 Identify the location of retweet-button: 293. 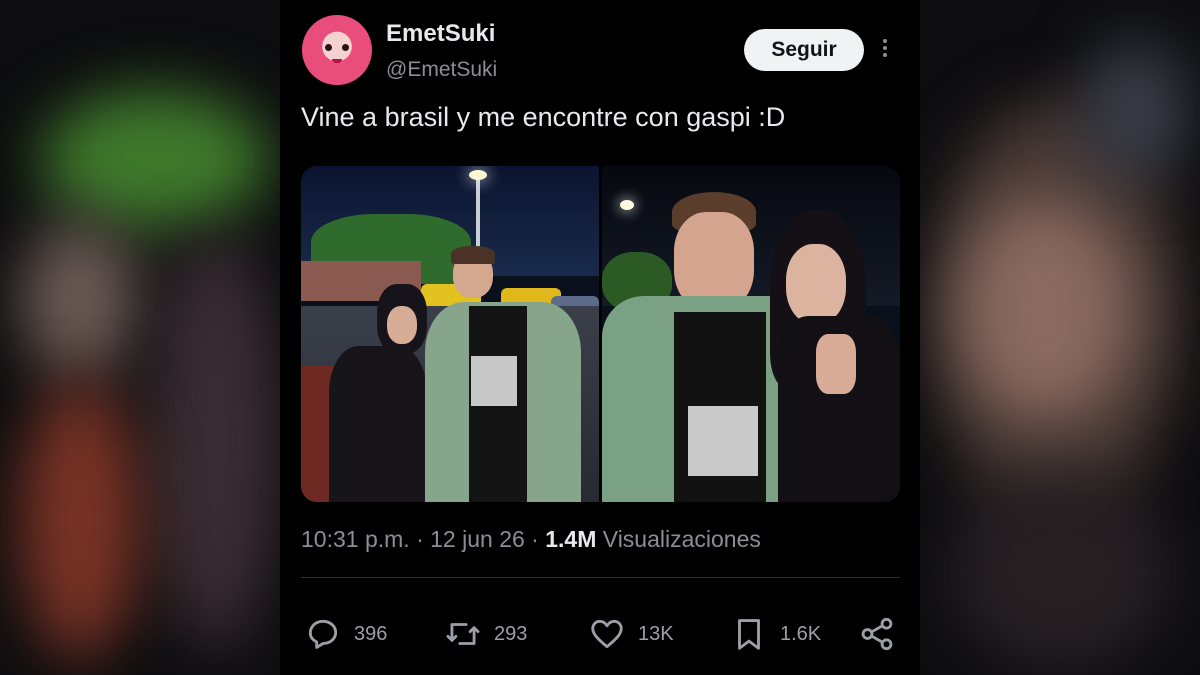
(485, 634).